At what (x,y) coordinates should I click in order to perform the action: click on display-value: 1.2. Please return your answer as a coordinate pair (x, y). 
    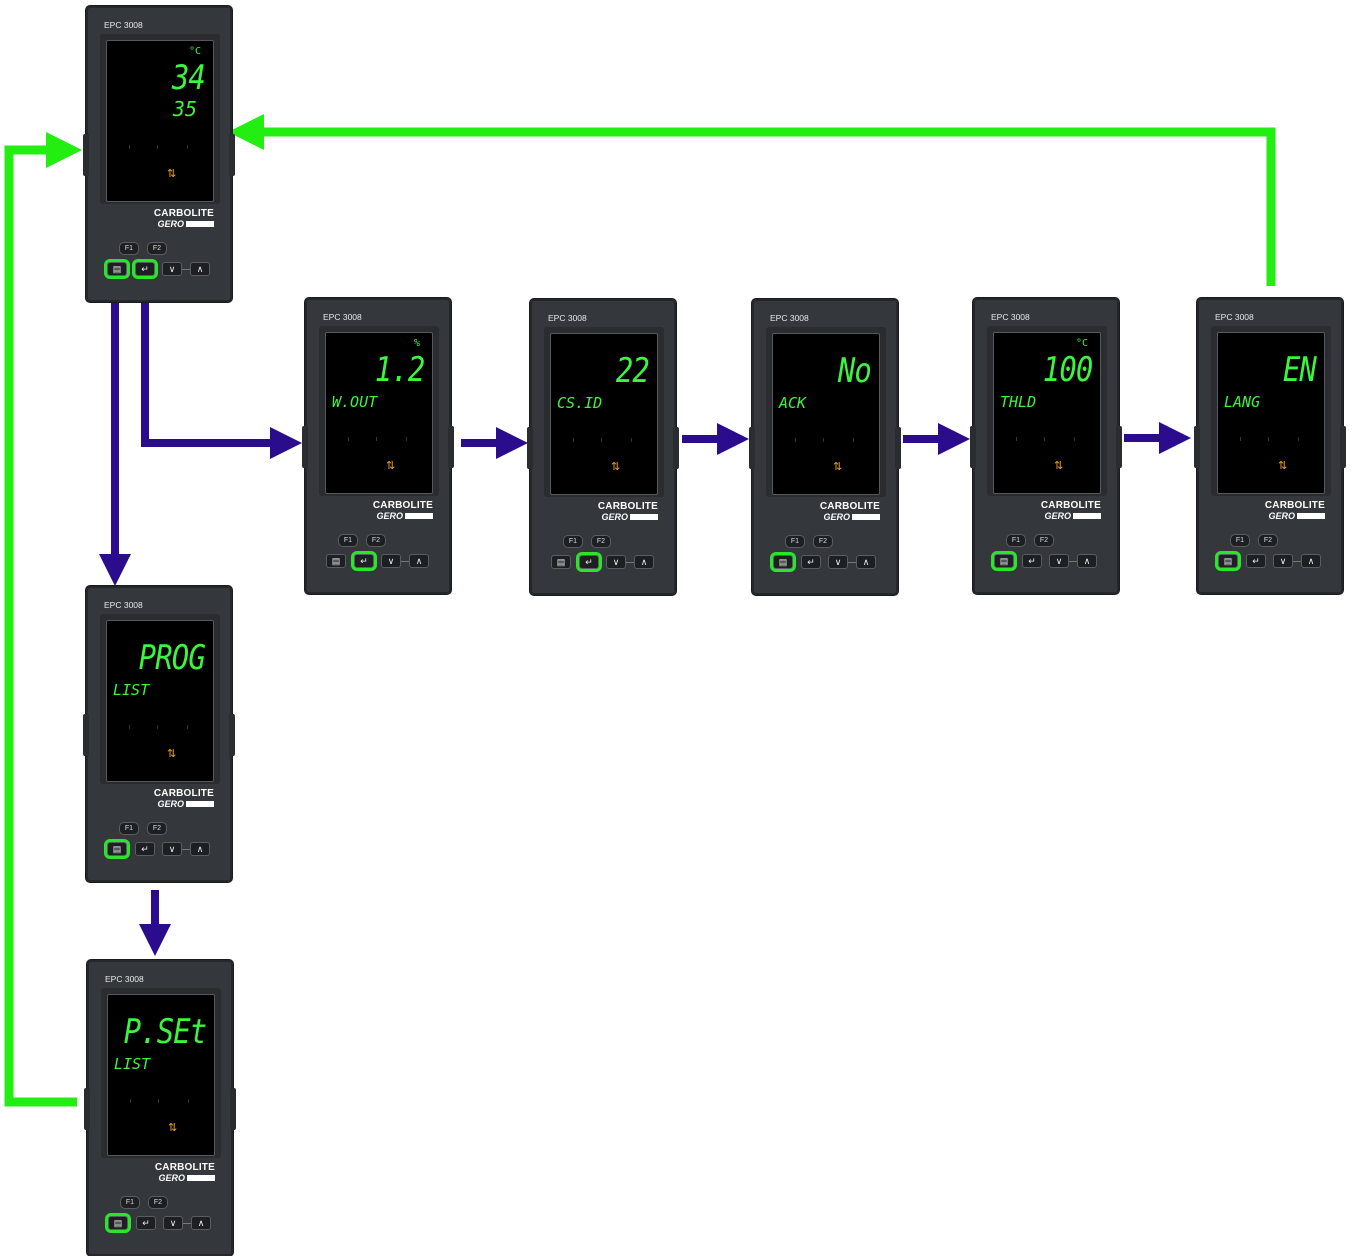
    Looking at the image, I should click on (399, 370).